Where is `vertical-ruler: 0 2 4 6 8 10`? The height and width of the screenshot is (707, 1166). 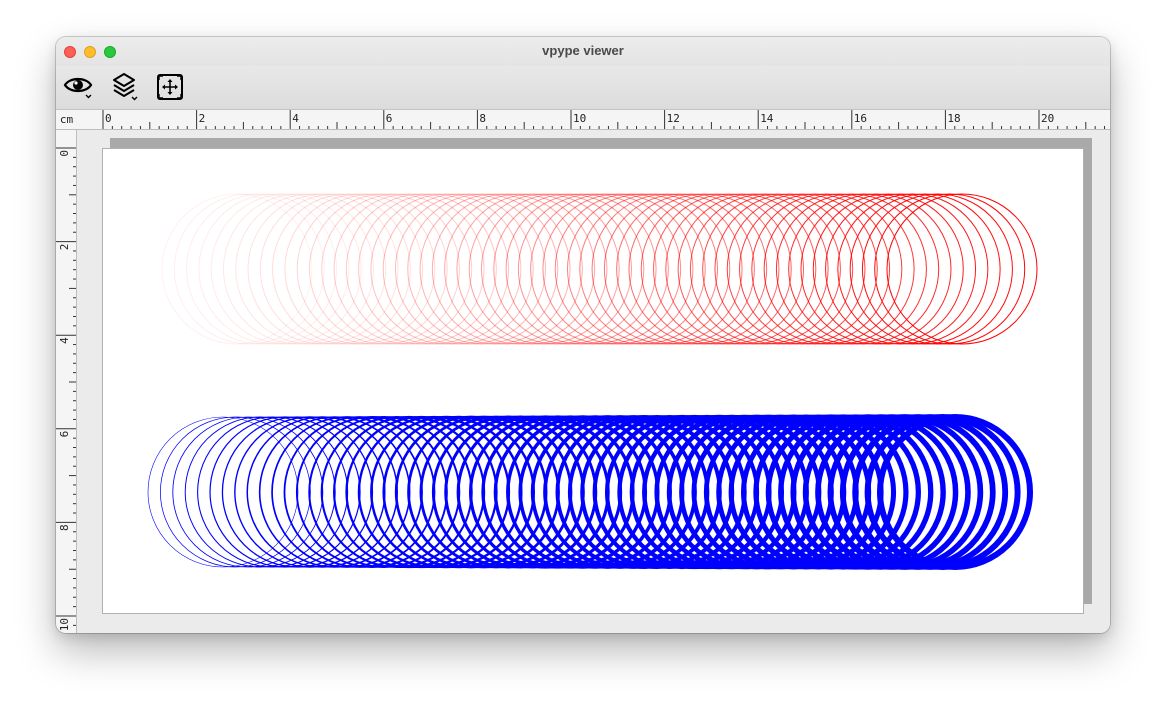 vertical-ruler: 0 2 4 6 8 10 is located at coordinates (66, 381).